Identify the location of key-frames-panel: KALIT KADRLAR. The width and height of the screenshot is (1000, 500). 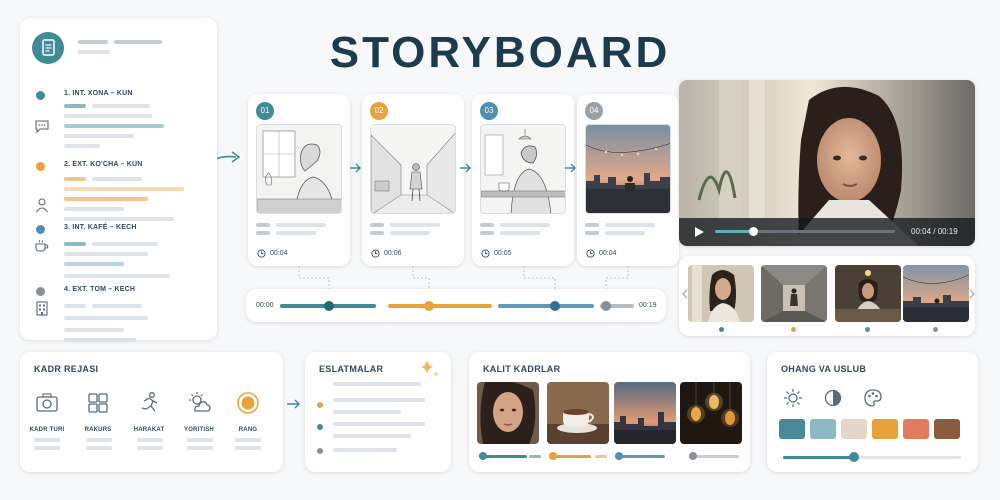
(609, 412).